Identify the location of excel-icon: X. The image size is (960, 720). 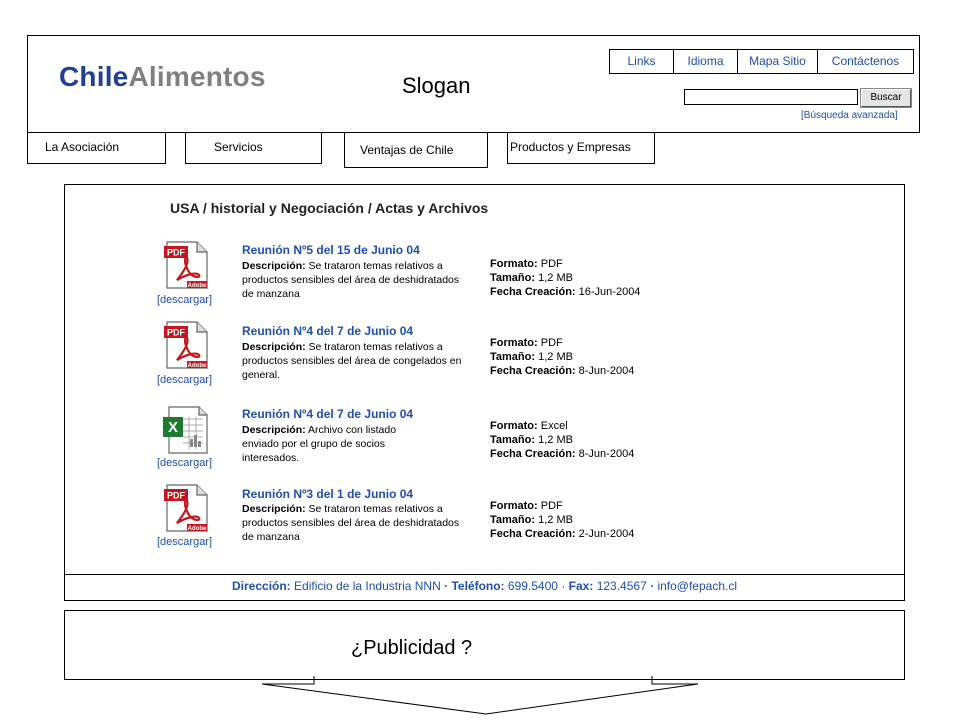
(185, 429).